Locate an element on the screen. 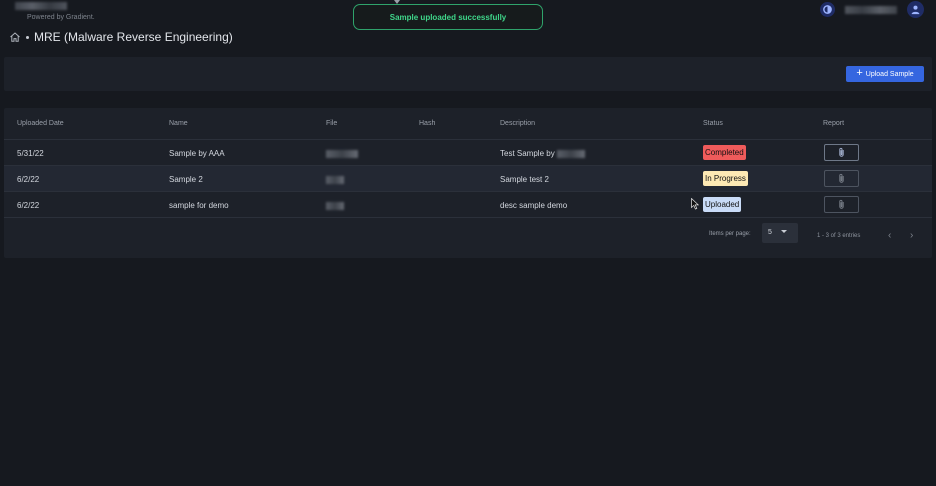 This screenshot has width=936, height=486. app-logo is located at coordinates (41, 6).